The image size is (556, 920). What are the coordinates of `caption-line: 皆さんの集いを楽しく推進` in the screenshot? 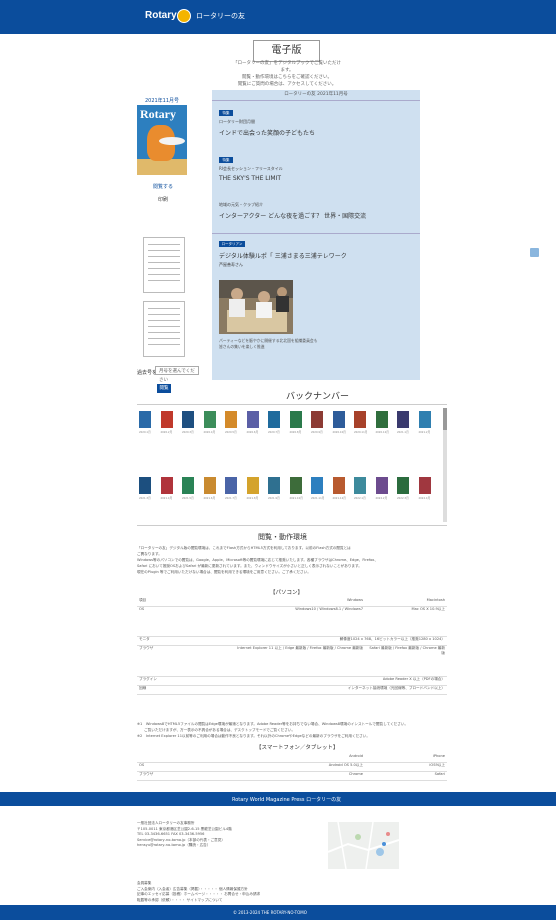 It's located at (242, 346).